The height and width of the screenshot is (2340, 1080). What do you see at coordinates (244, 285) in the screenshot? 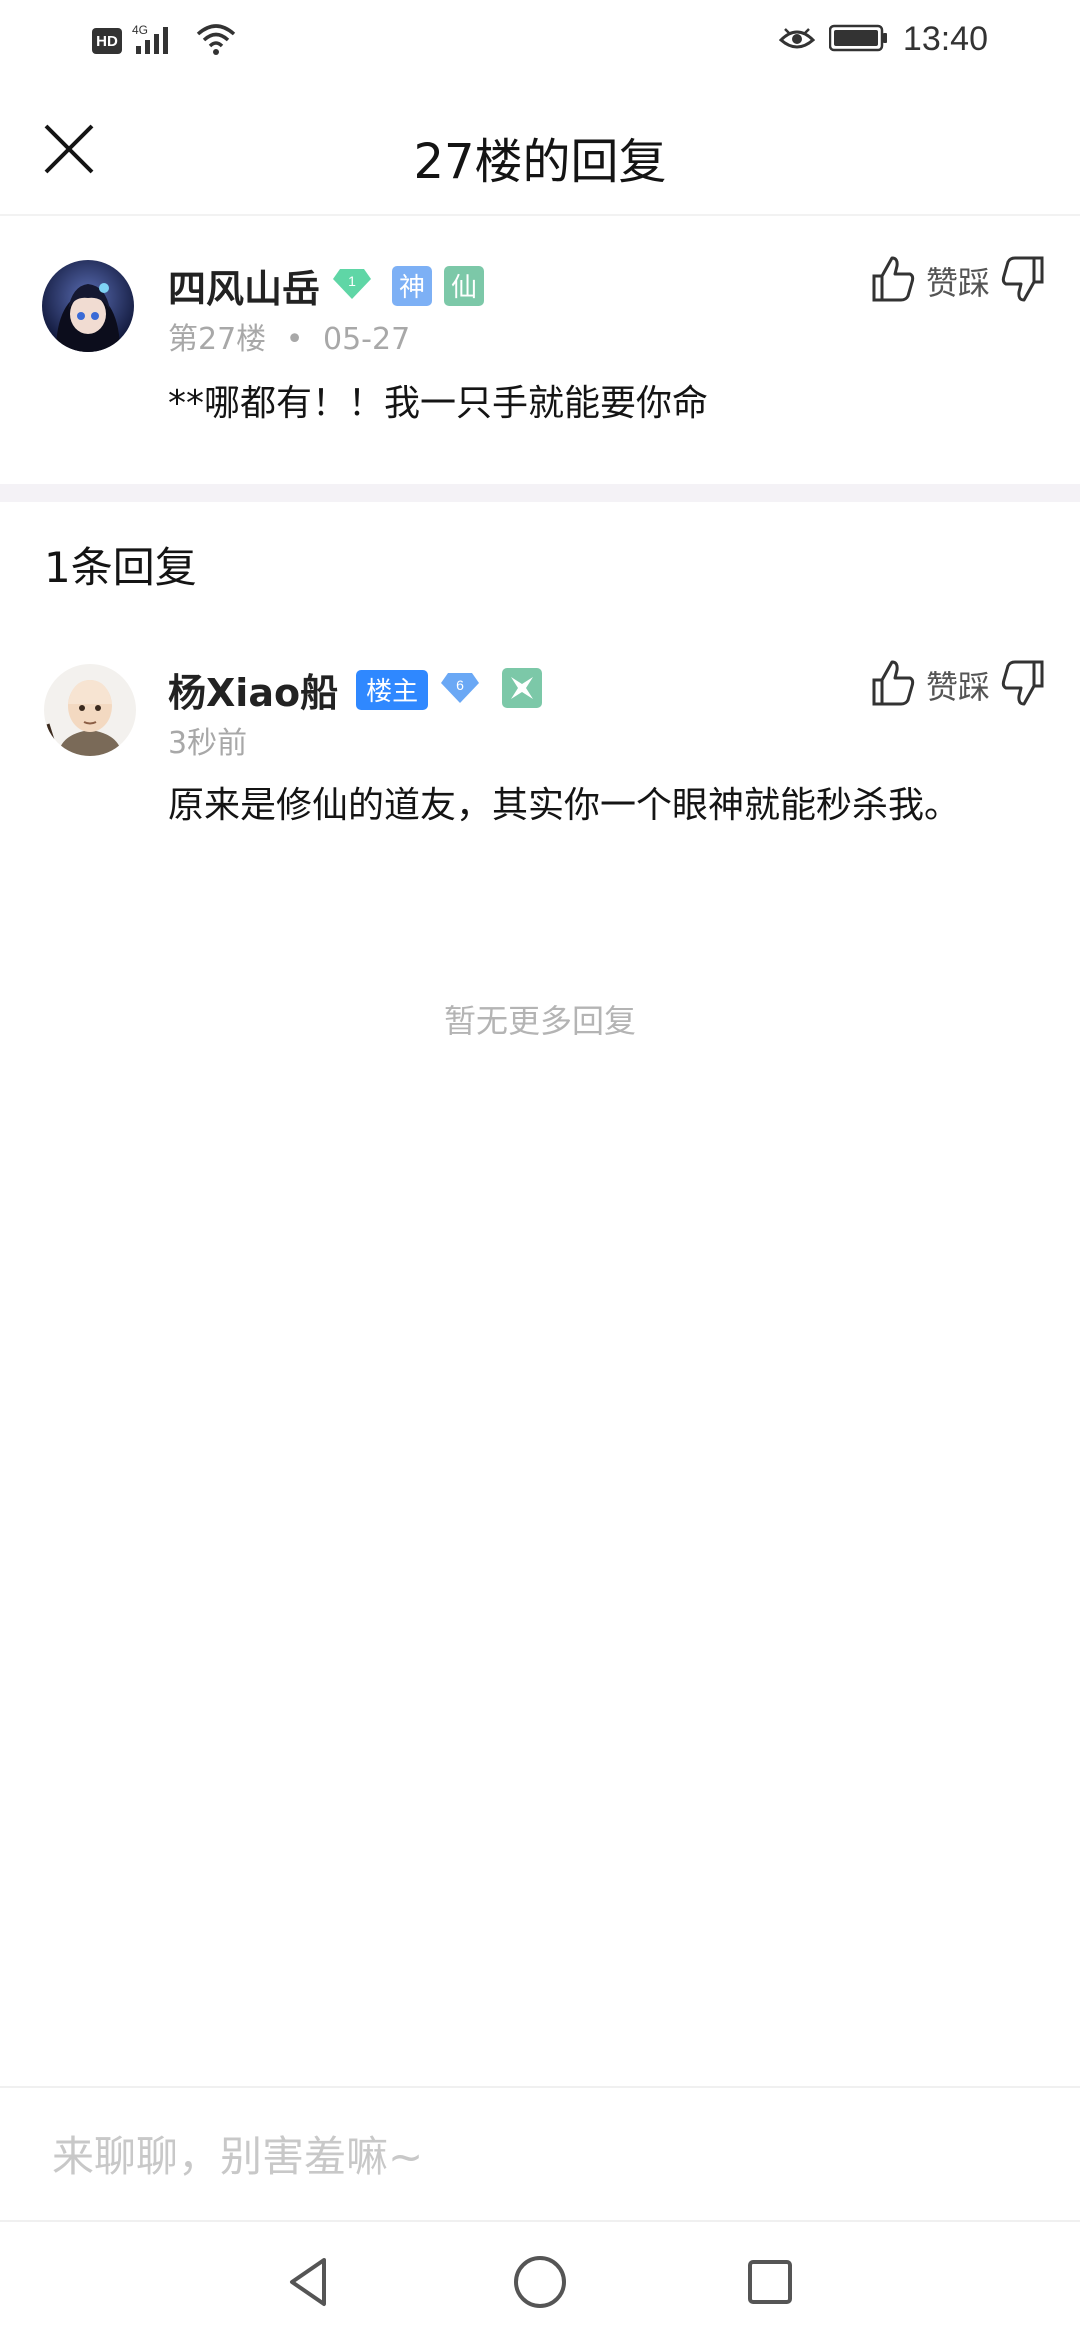
I see `username: 四风山岳` at bounding box center [244, 285].